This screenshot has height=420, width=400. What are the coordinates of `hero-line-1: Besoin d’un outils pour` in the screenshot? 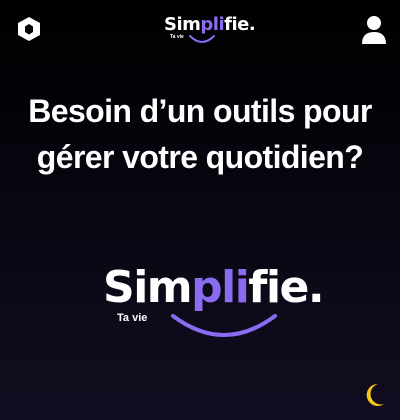 It's located at (200, 111).